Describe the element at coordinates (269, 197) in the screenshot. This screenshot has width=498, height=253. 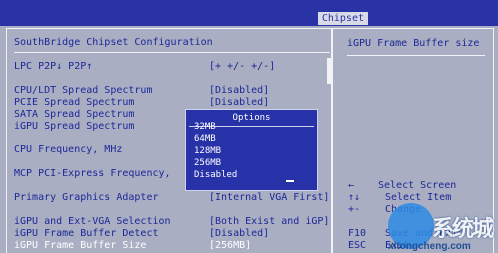
I see `value-primary-graphics: [Internal VGA First]` at that location.